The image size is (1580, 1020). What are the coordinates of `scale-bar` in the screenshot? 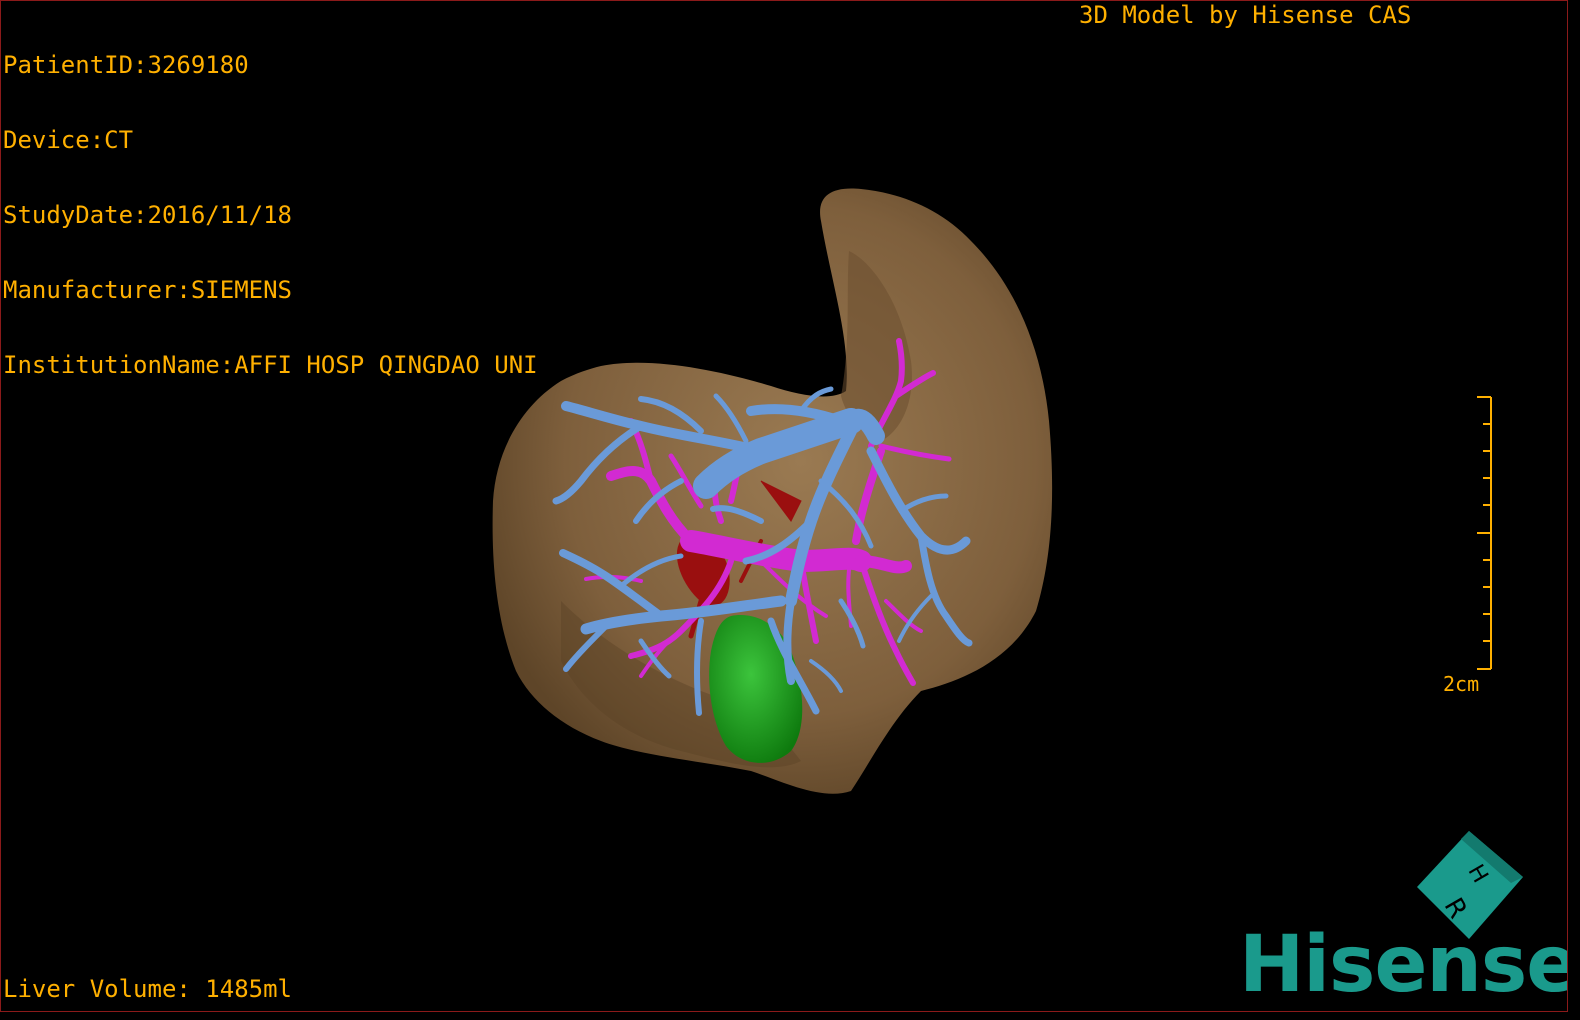 It's located at (1484, 533).